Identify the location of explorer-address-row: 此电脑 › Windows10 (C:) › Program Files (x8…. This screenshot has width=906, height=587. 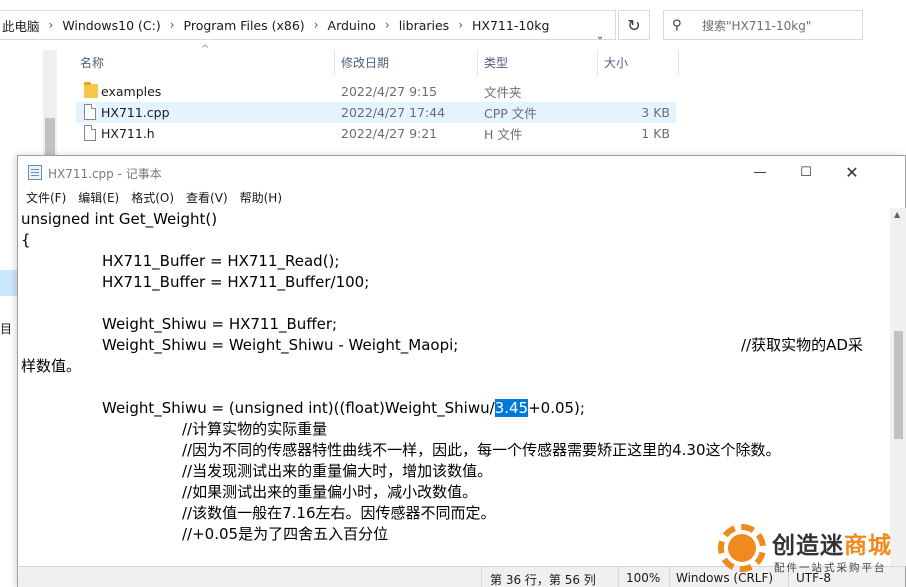
(453, 25).